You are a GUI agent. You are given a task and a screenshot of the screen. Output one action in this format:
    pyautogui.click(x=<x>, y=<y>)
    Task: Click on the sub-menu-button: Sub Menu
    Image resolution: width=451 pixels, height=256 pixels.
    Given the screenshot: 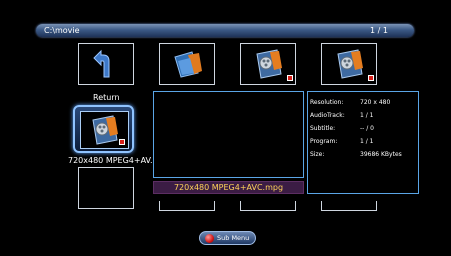 What is the action you would take?
    pyautogui.click(x=227, y=238)
    